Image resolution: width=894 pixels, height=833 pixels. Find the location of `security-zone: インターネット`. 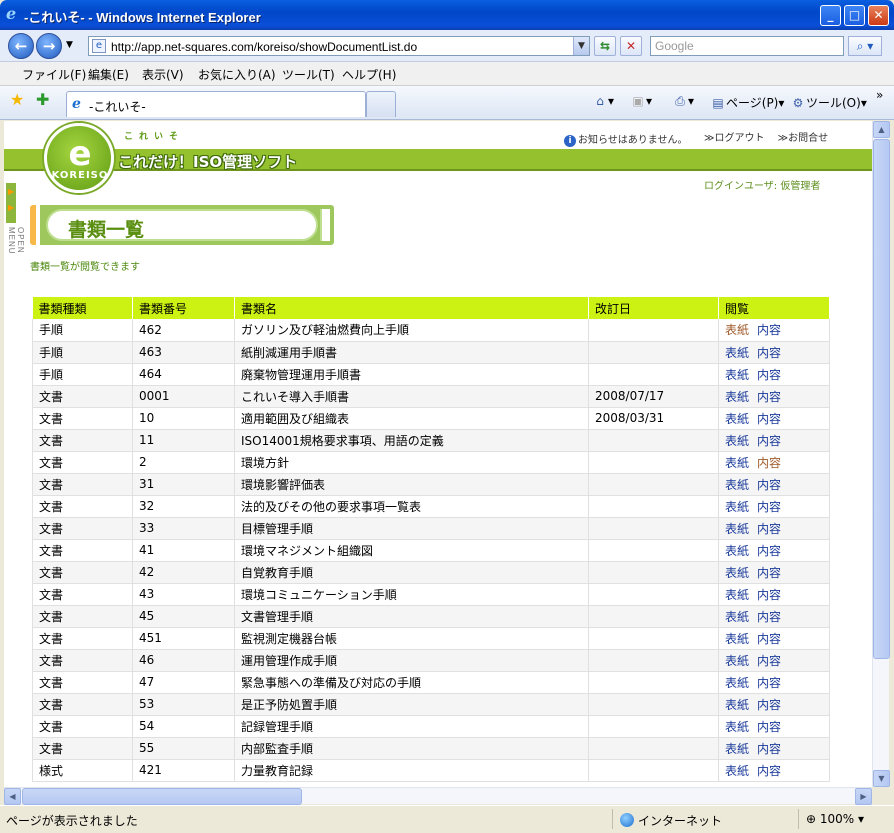

security-zone: インターネット is located at coordinates (671, 820).